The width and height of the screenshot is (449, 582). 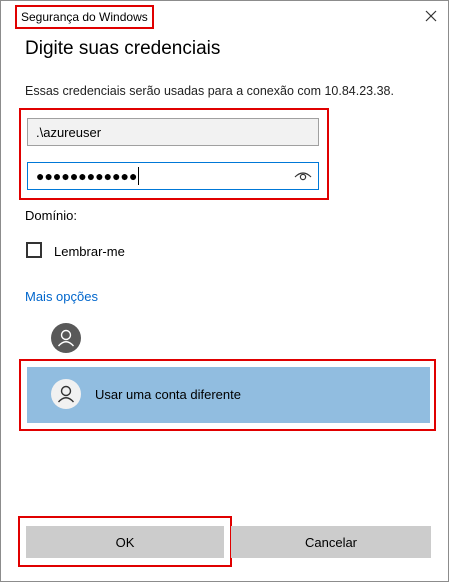 I want to click on close-button, so click(x=431, y=16).